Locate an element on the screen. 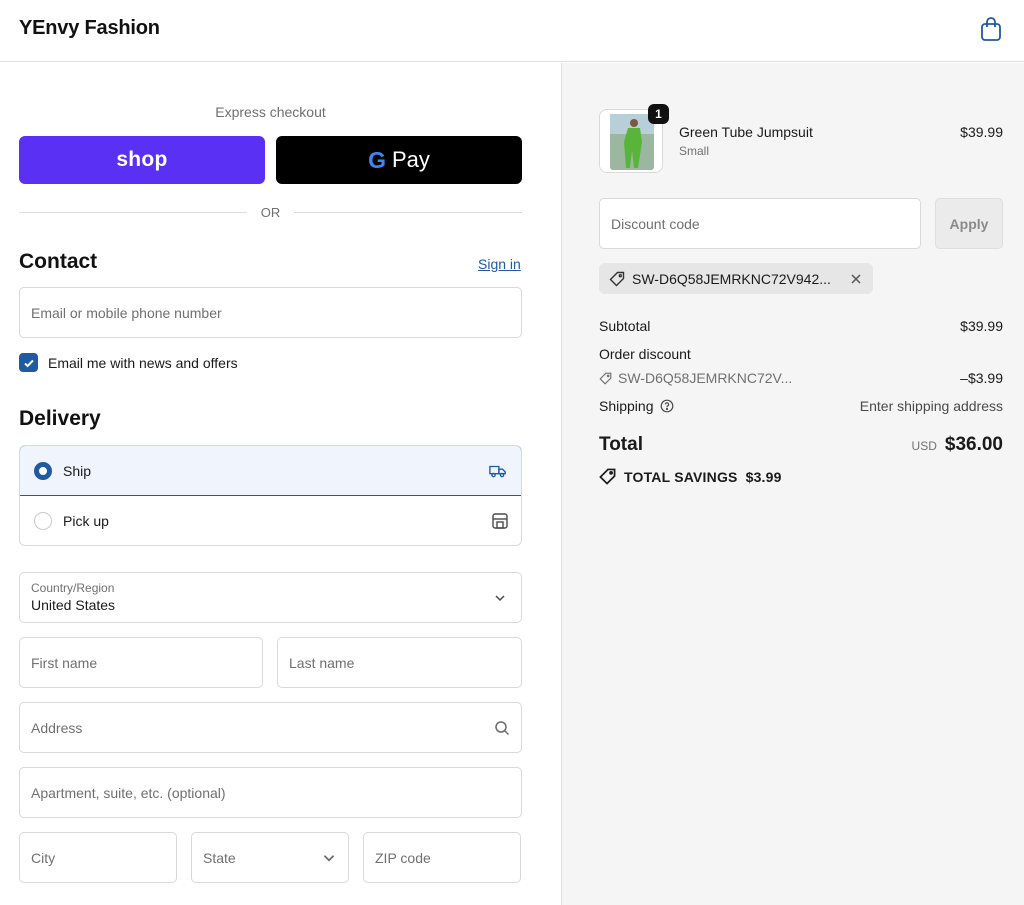 The width and height of the screenshot is (1024, 905). quantity-badge: 1 is located at coordinates (658, 114).